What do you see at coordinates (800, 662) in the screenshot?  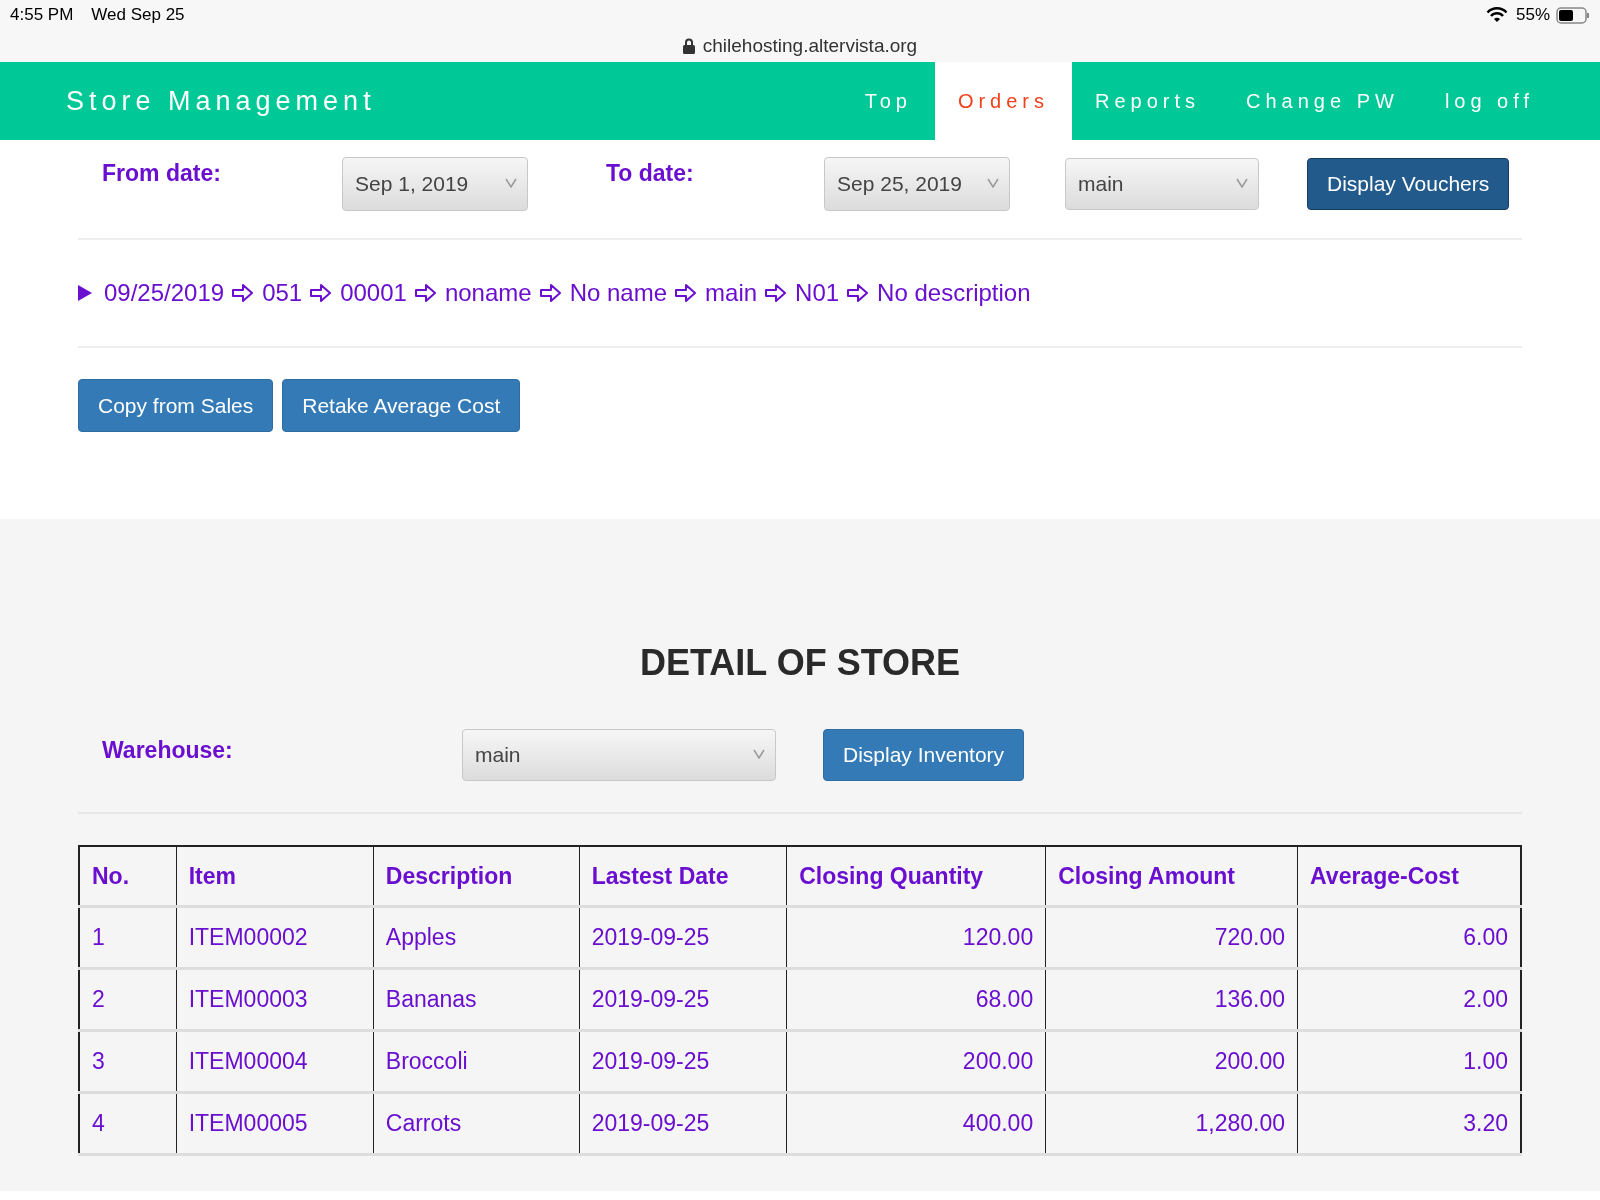 I see `detail-title: DETAIL OF STORE` at bounding box center [800, 662].